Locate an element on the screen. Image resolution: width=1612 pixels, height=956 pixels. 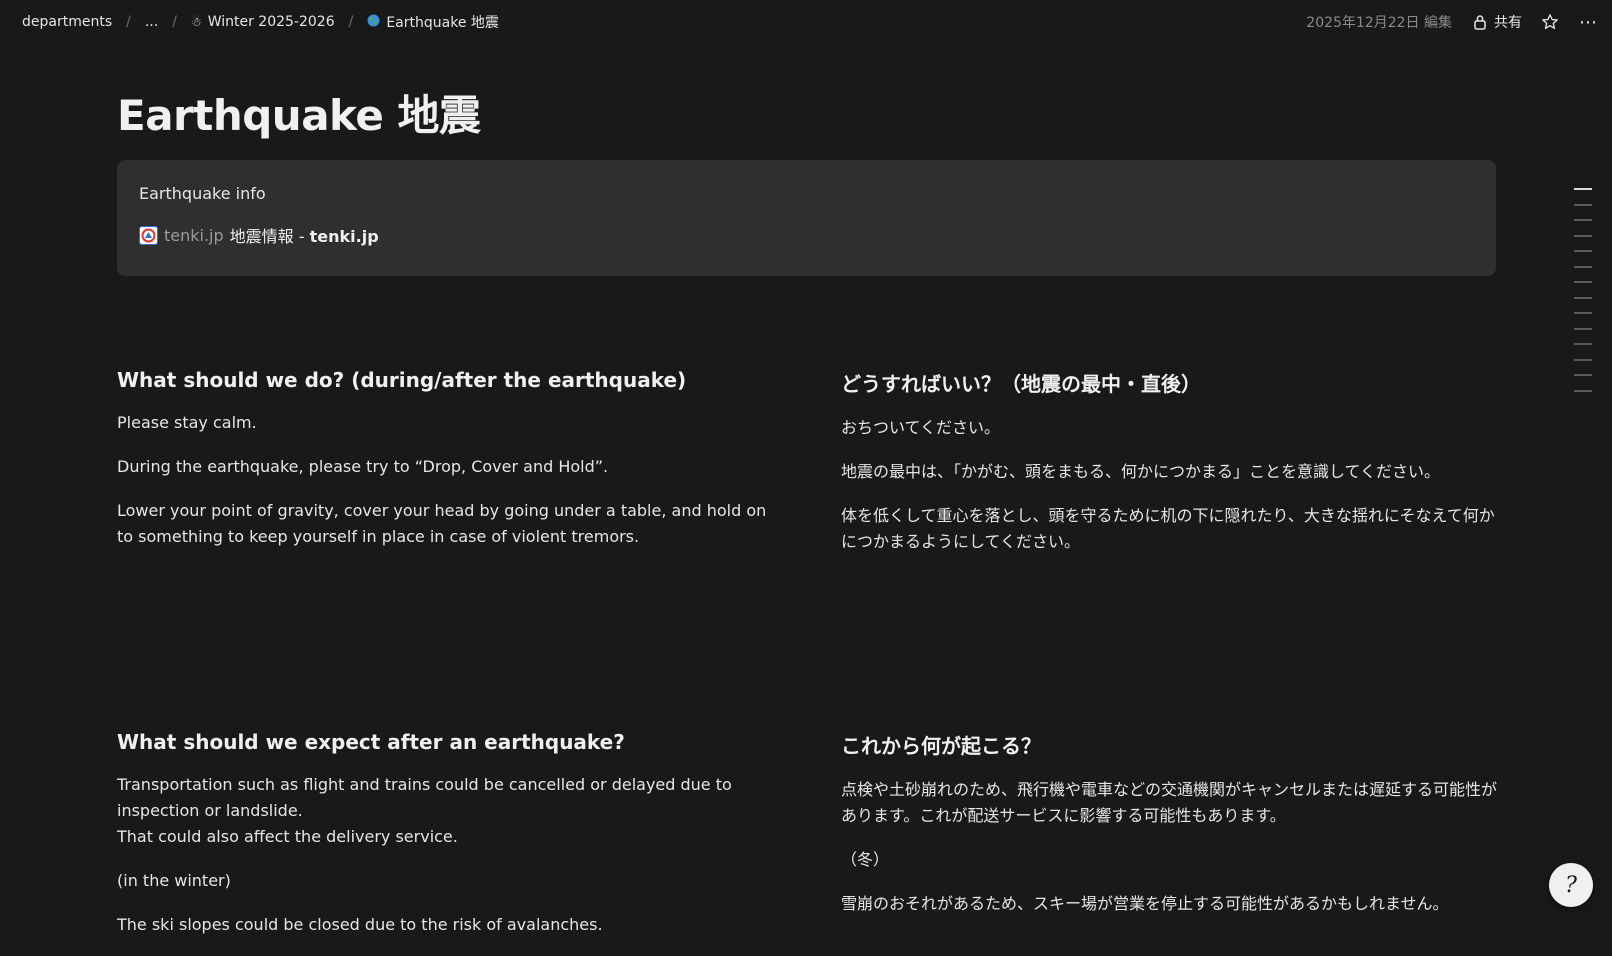
link-title-prefix: 地震情報 - is located at coordinates (270, 236).